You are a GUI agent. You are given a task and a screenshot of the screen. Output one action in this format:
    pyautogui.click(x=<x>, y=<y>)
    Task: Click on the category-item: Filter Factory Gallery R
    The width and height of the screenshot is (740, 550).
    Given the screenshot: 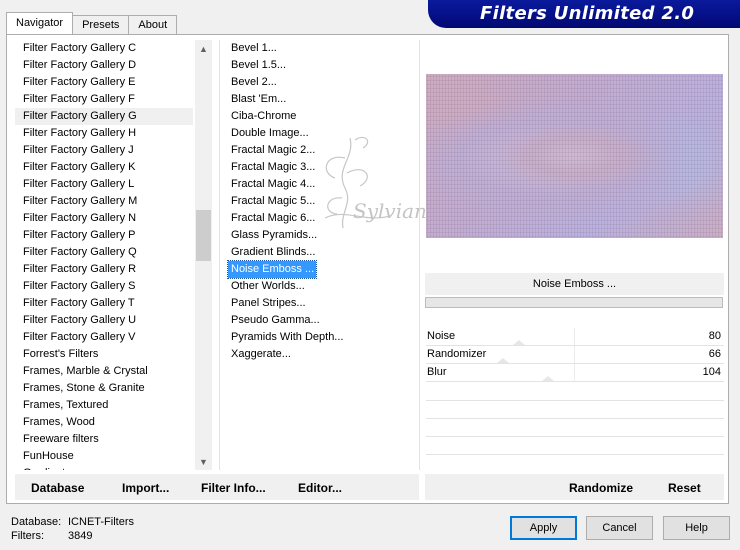 What is the action you would take?
    pyautogui.click(x=104, y=269)
    